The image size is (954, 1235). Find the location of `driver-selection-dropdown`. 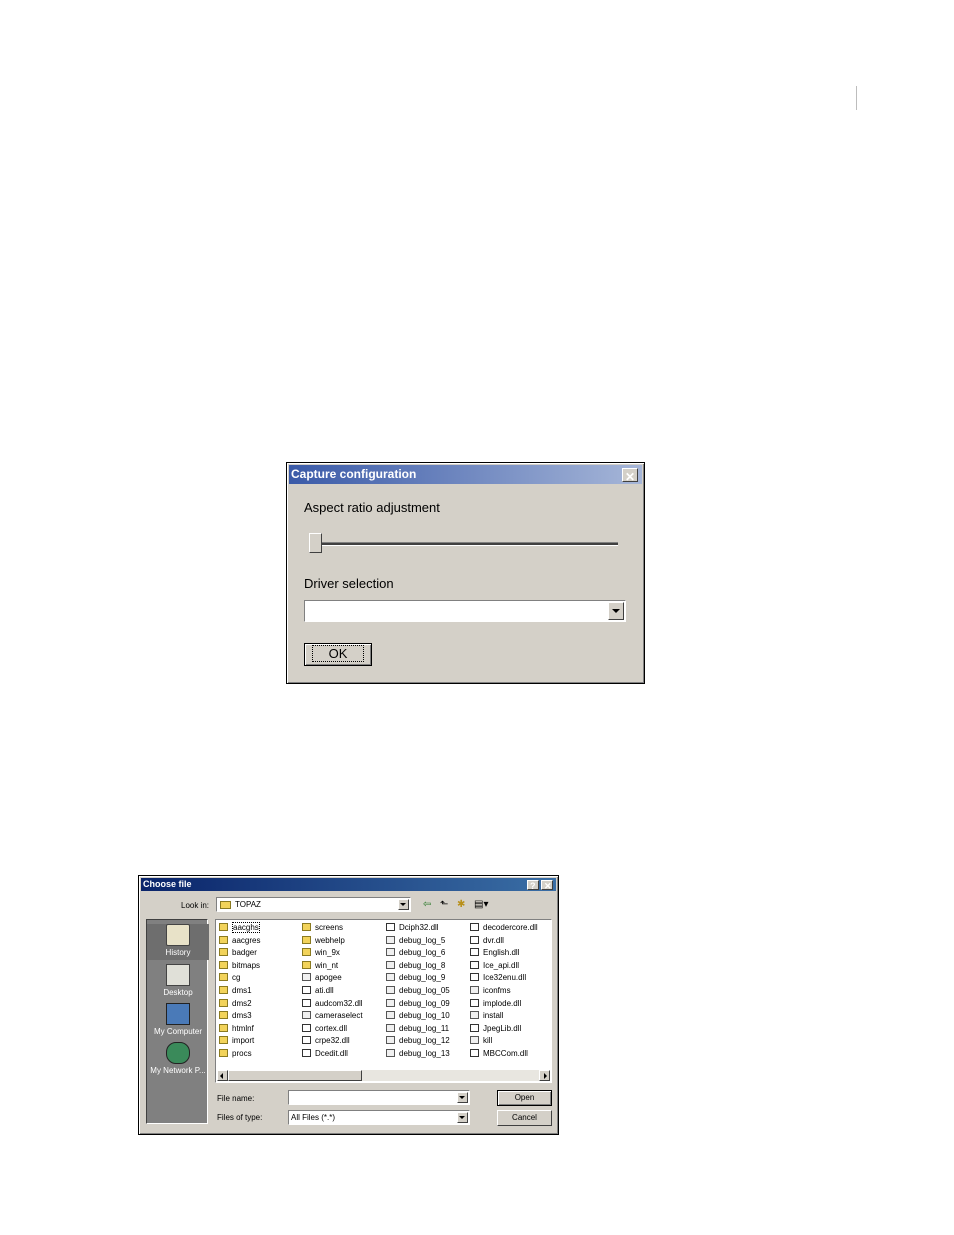

driver-selection-dropdown is located at coordinates (465, 611).